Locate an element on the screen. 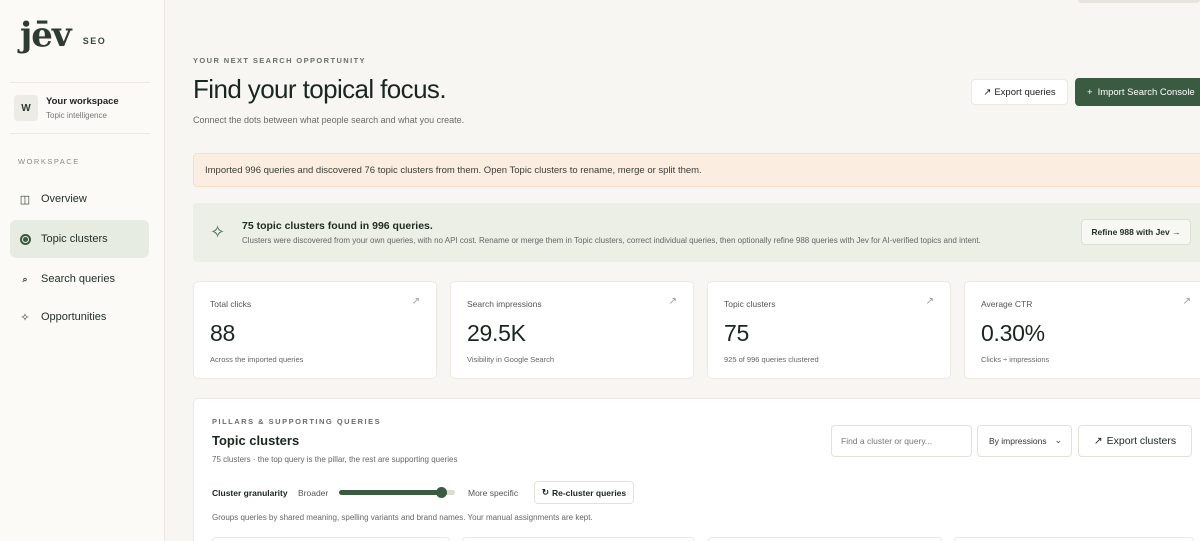  workspace-name: Your workspace is located at coordinates (82, 101).